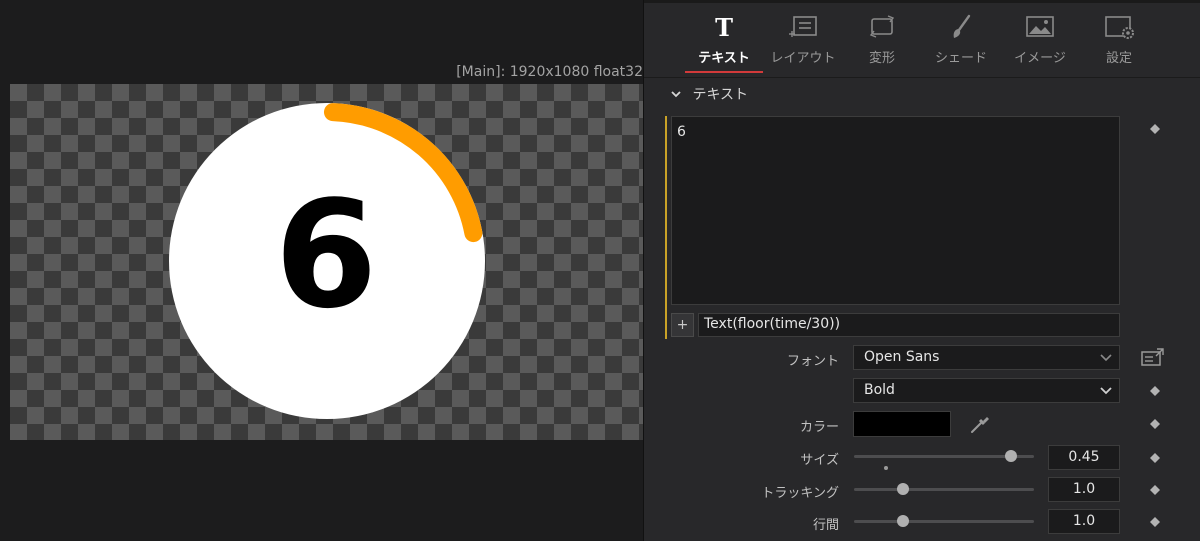 Image resolution: width=1200 pixels, height=541 pixels. I want to click on line-spacing-slider, so click(944, 521).